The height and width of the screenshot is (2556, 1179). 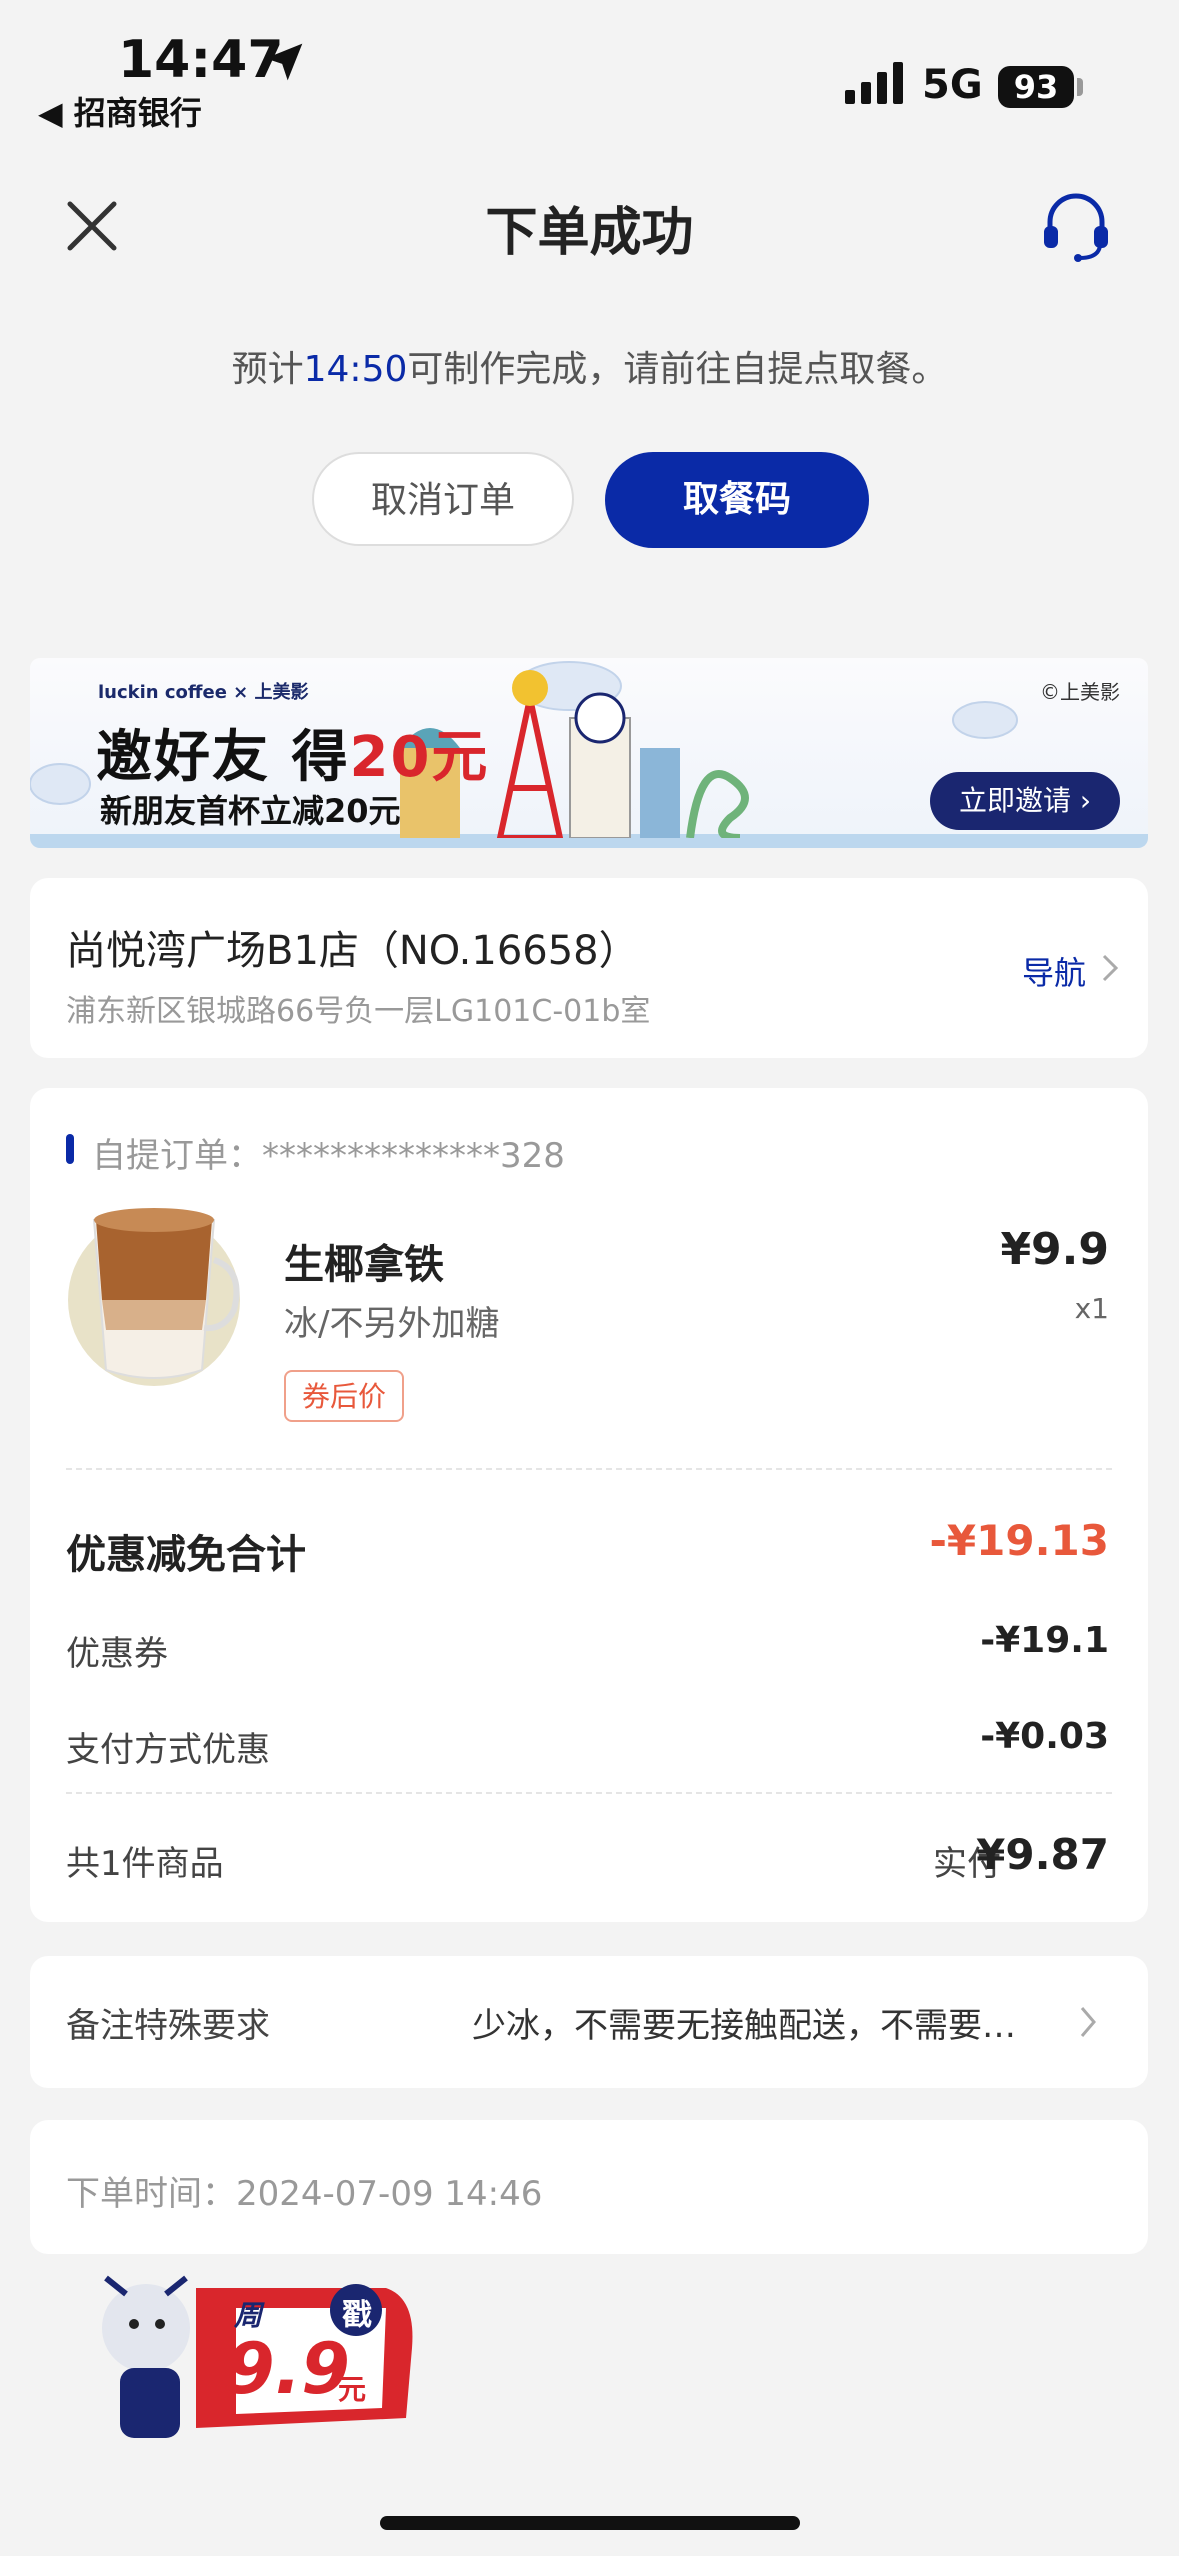 I want to click on order-number-value: **************328, so click(x=413, y=1156).